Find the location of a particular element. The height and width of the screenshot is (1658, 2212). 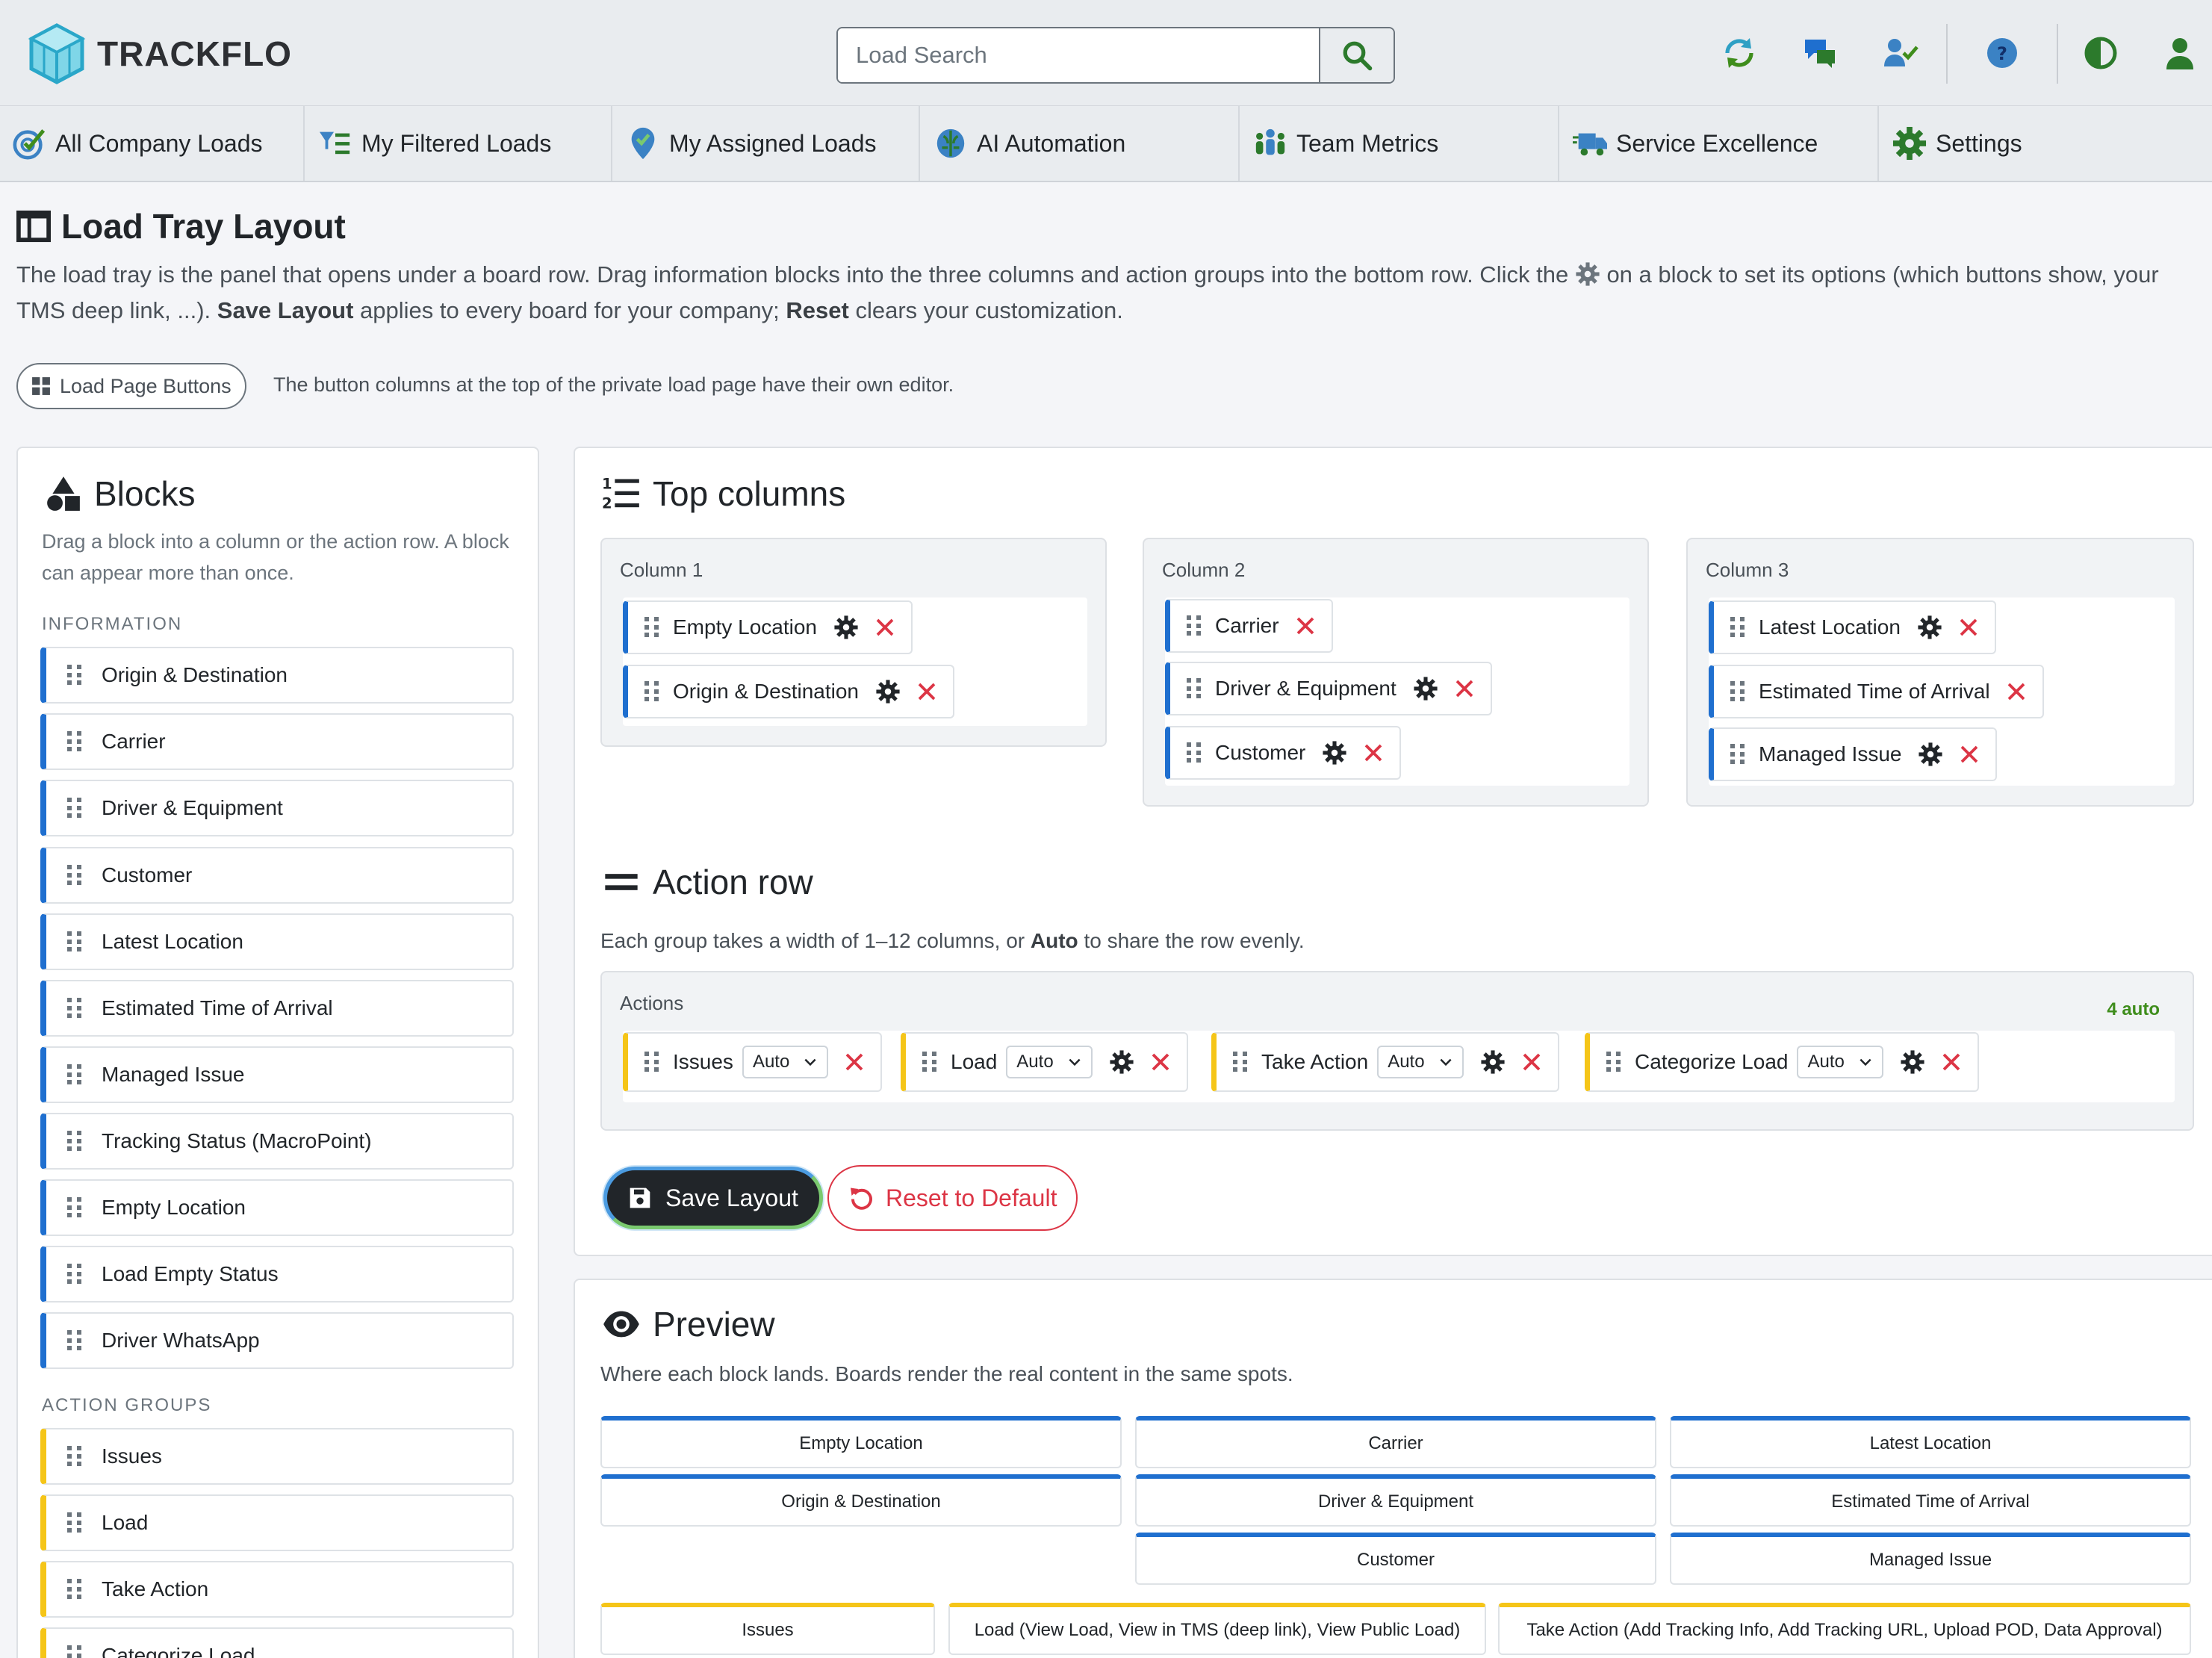

action-group-issues: Issues Auto is located at coordinates (753, 1062).